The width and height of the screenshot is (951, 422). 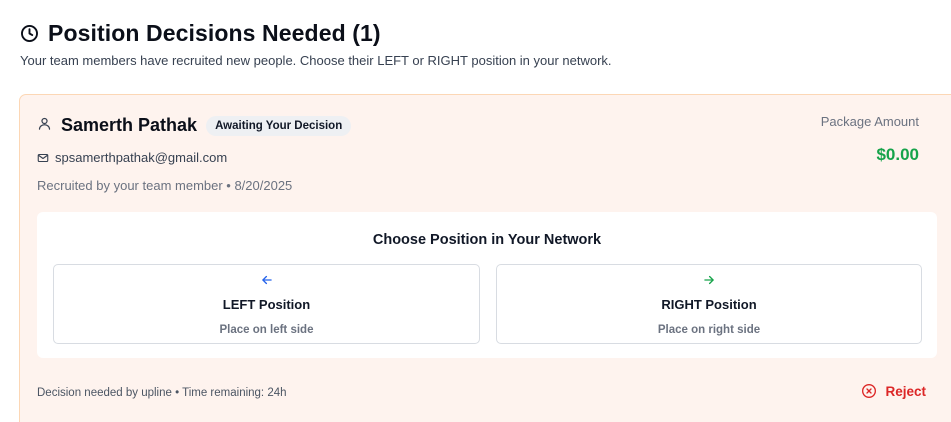 I want to click on package-amount-value: $0.00, so click(x=897, y=154).